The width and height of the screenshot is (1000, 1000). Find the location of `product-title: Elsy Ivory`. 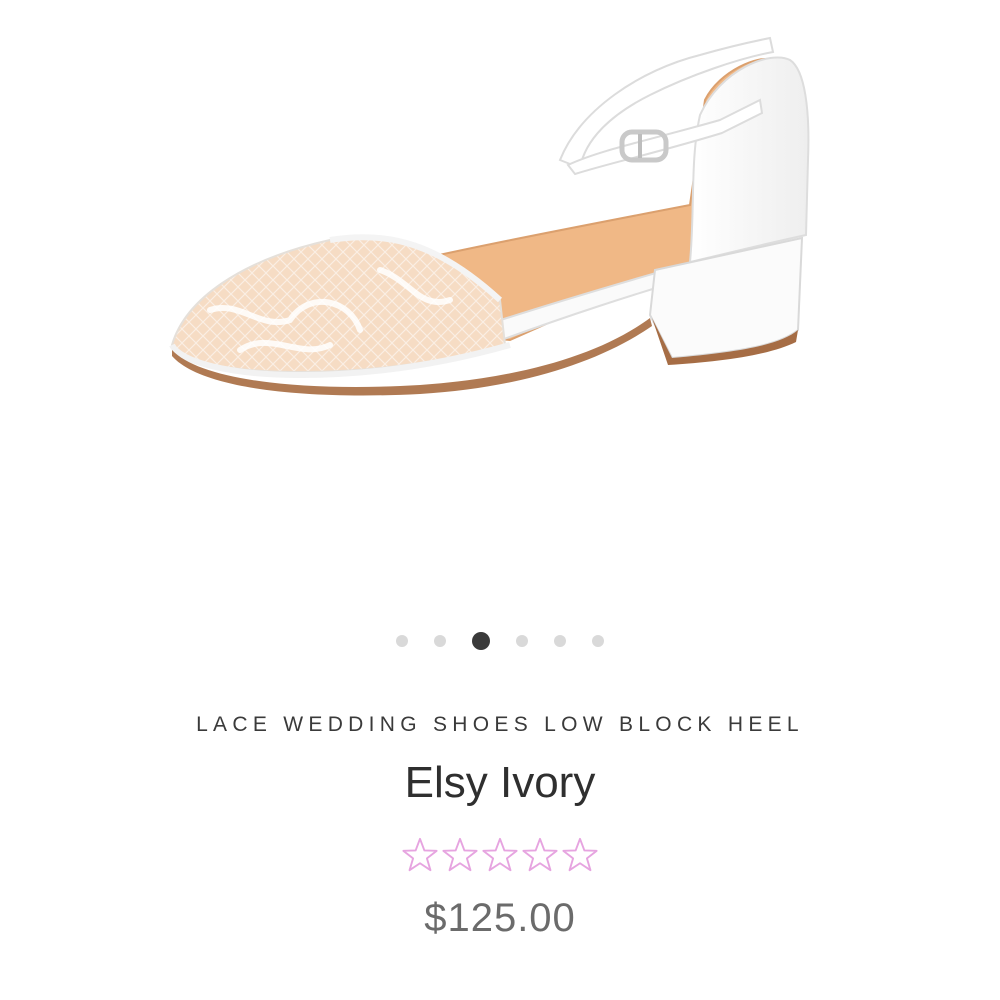

product-title: Elsy Ivory is located at coordinates (500, 782).